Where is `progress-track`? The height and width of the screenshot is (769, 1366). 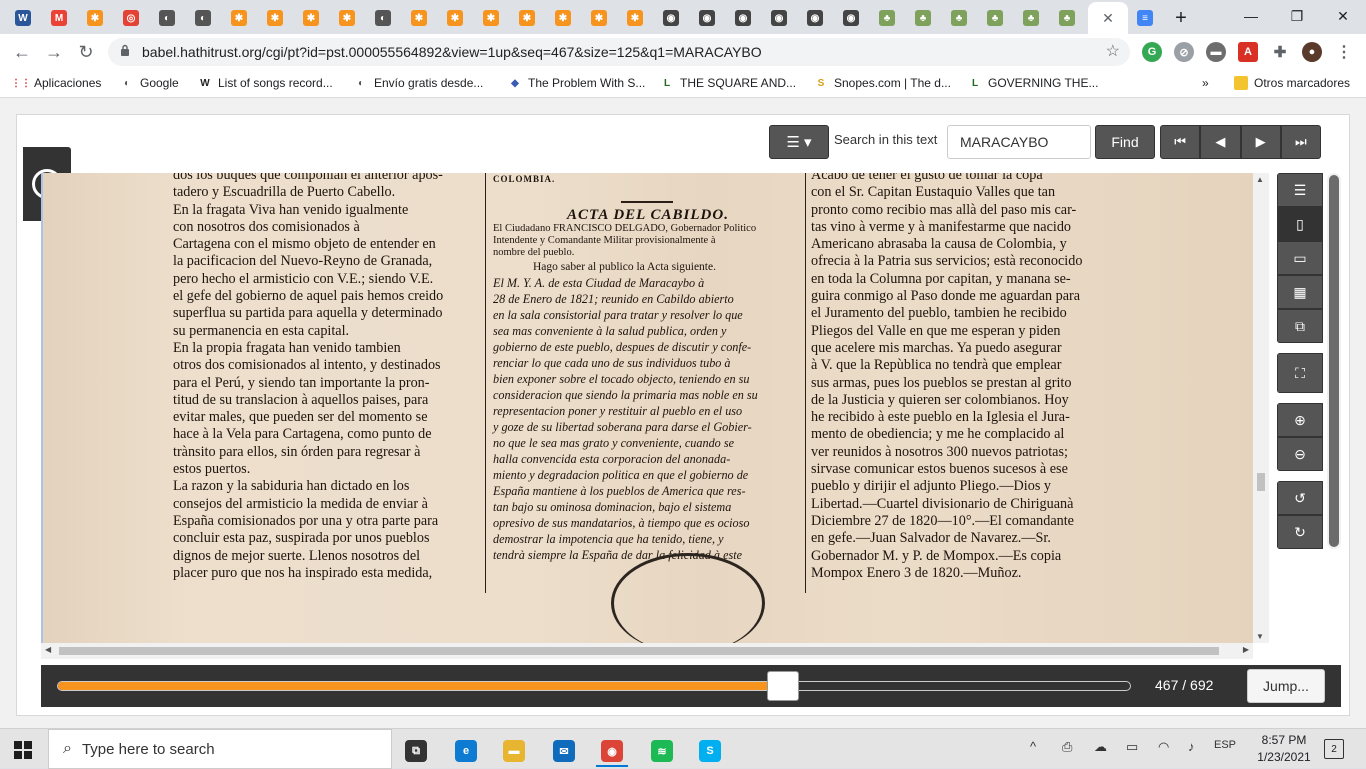
progress-track is located at coordinates (594, 686).